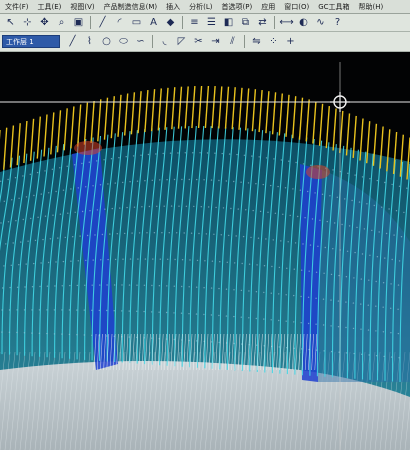  I want to click on menu-item: 窗口(O), so click(296, 7).